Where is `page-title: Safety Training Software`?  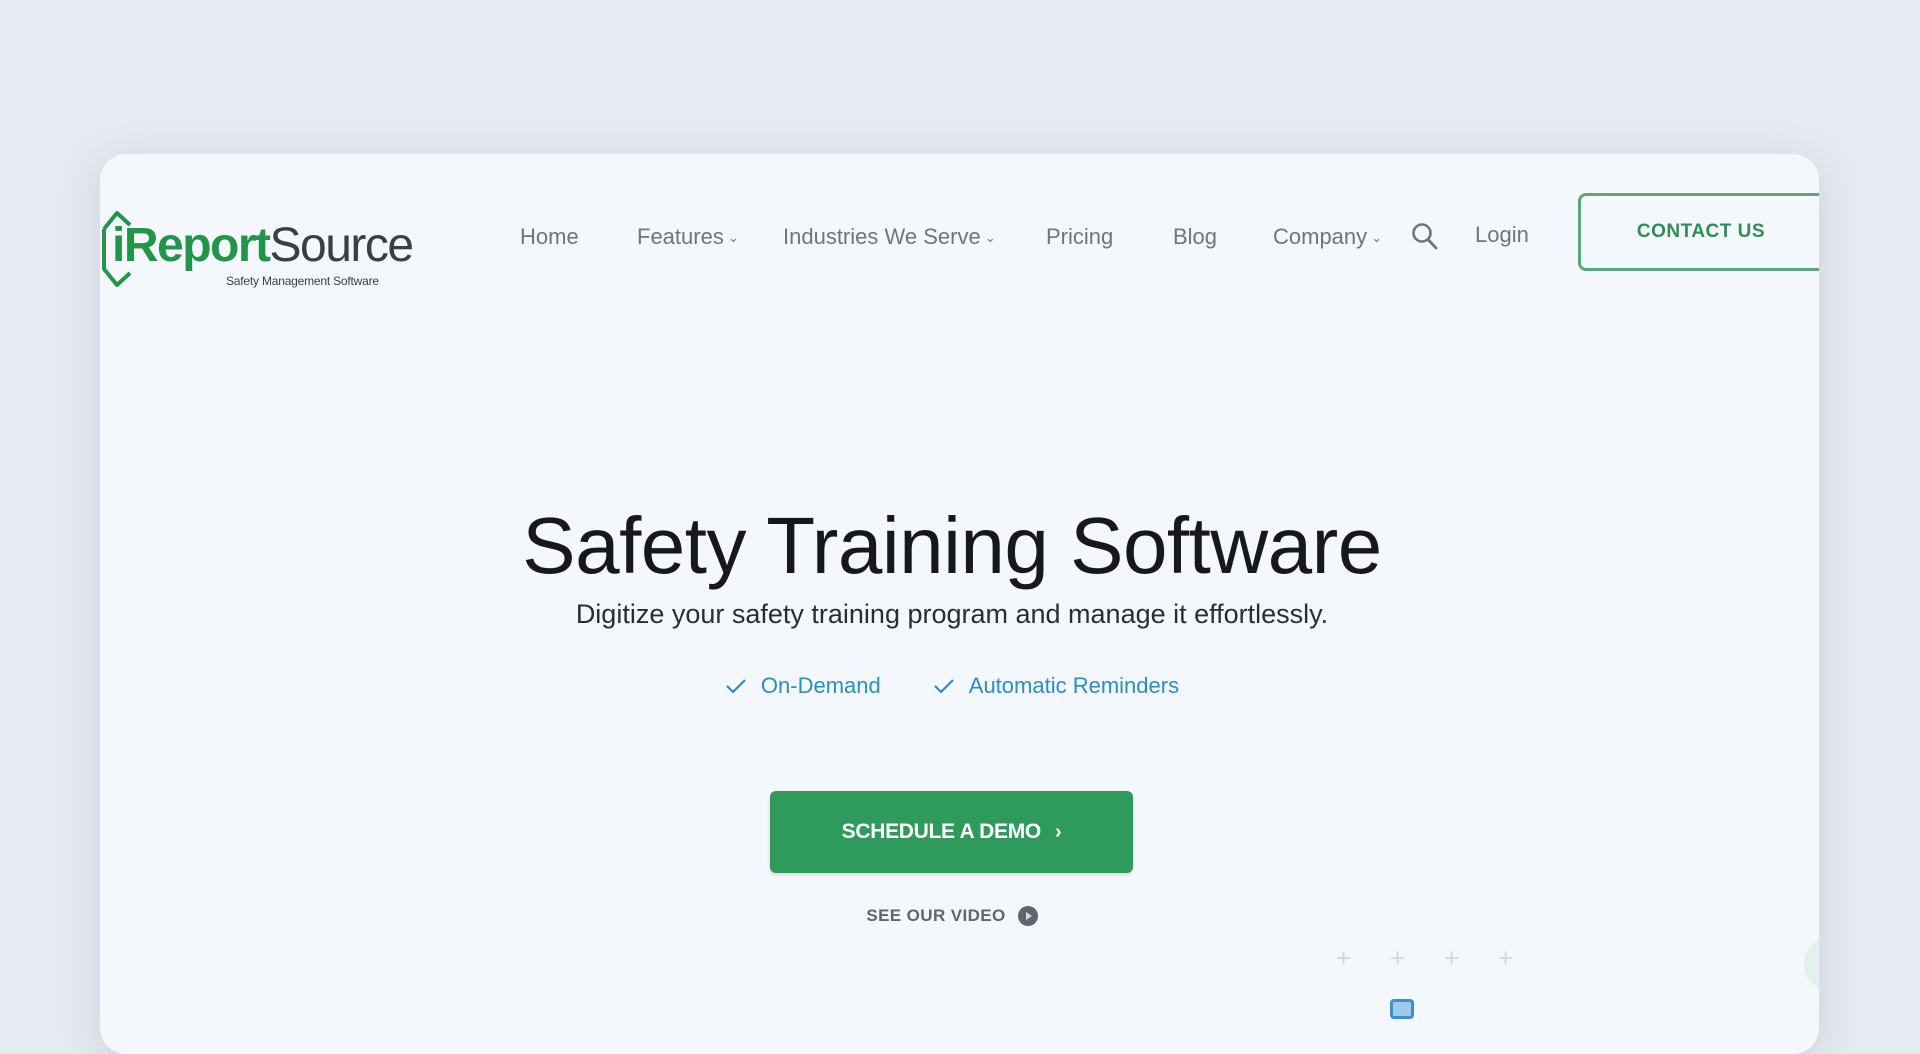
page-title: Safety Training Software is located at coordinates (952, 545).